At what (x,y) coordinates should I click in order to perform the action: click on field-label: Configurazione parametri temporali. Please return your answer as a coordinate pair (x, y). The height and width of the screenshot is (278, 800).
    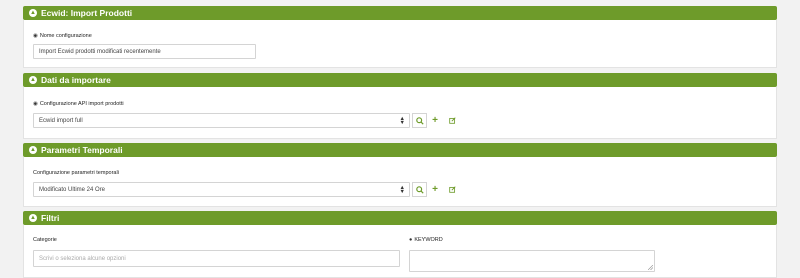
    Looking at the image, I should click on (76, 173).